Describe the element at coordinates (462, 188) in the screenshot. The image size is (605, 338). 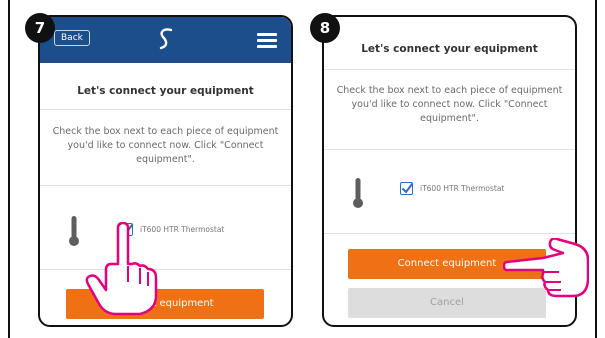
I see `device-label: iT600 HTR Thermostat` at that location.